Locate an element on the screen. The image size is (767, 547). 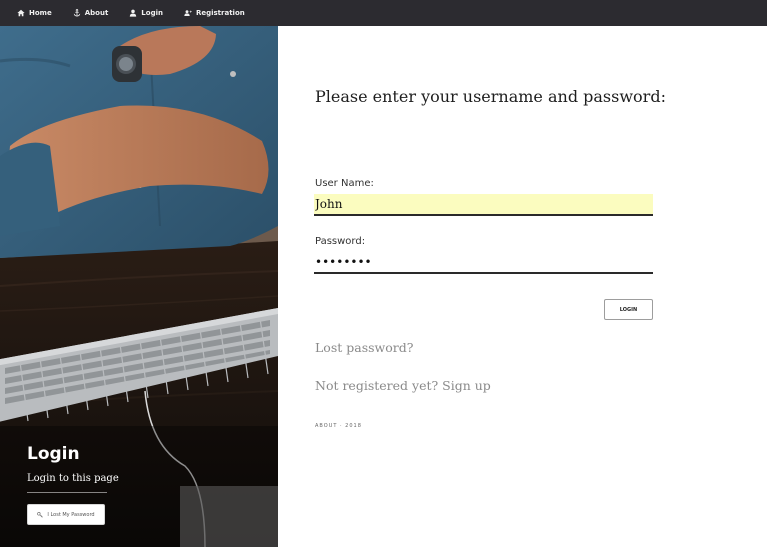
key-icon is located at coordinates (40, 514).